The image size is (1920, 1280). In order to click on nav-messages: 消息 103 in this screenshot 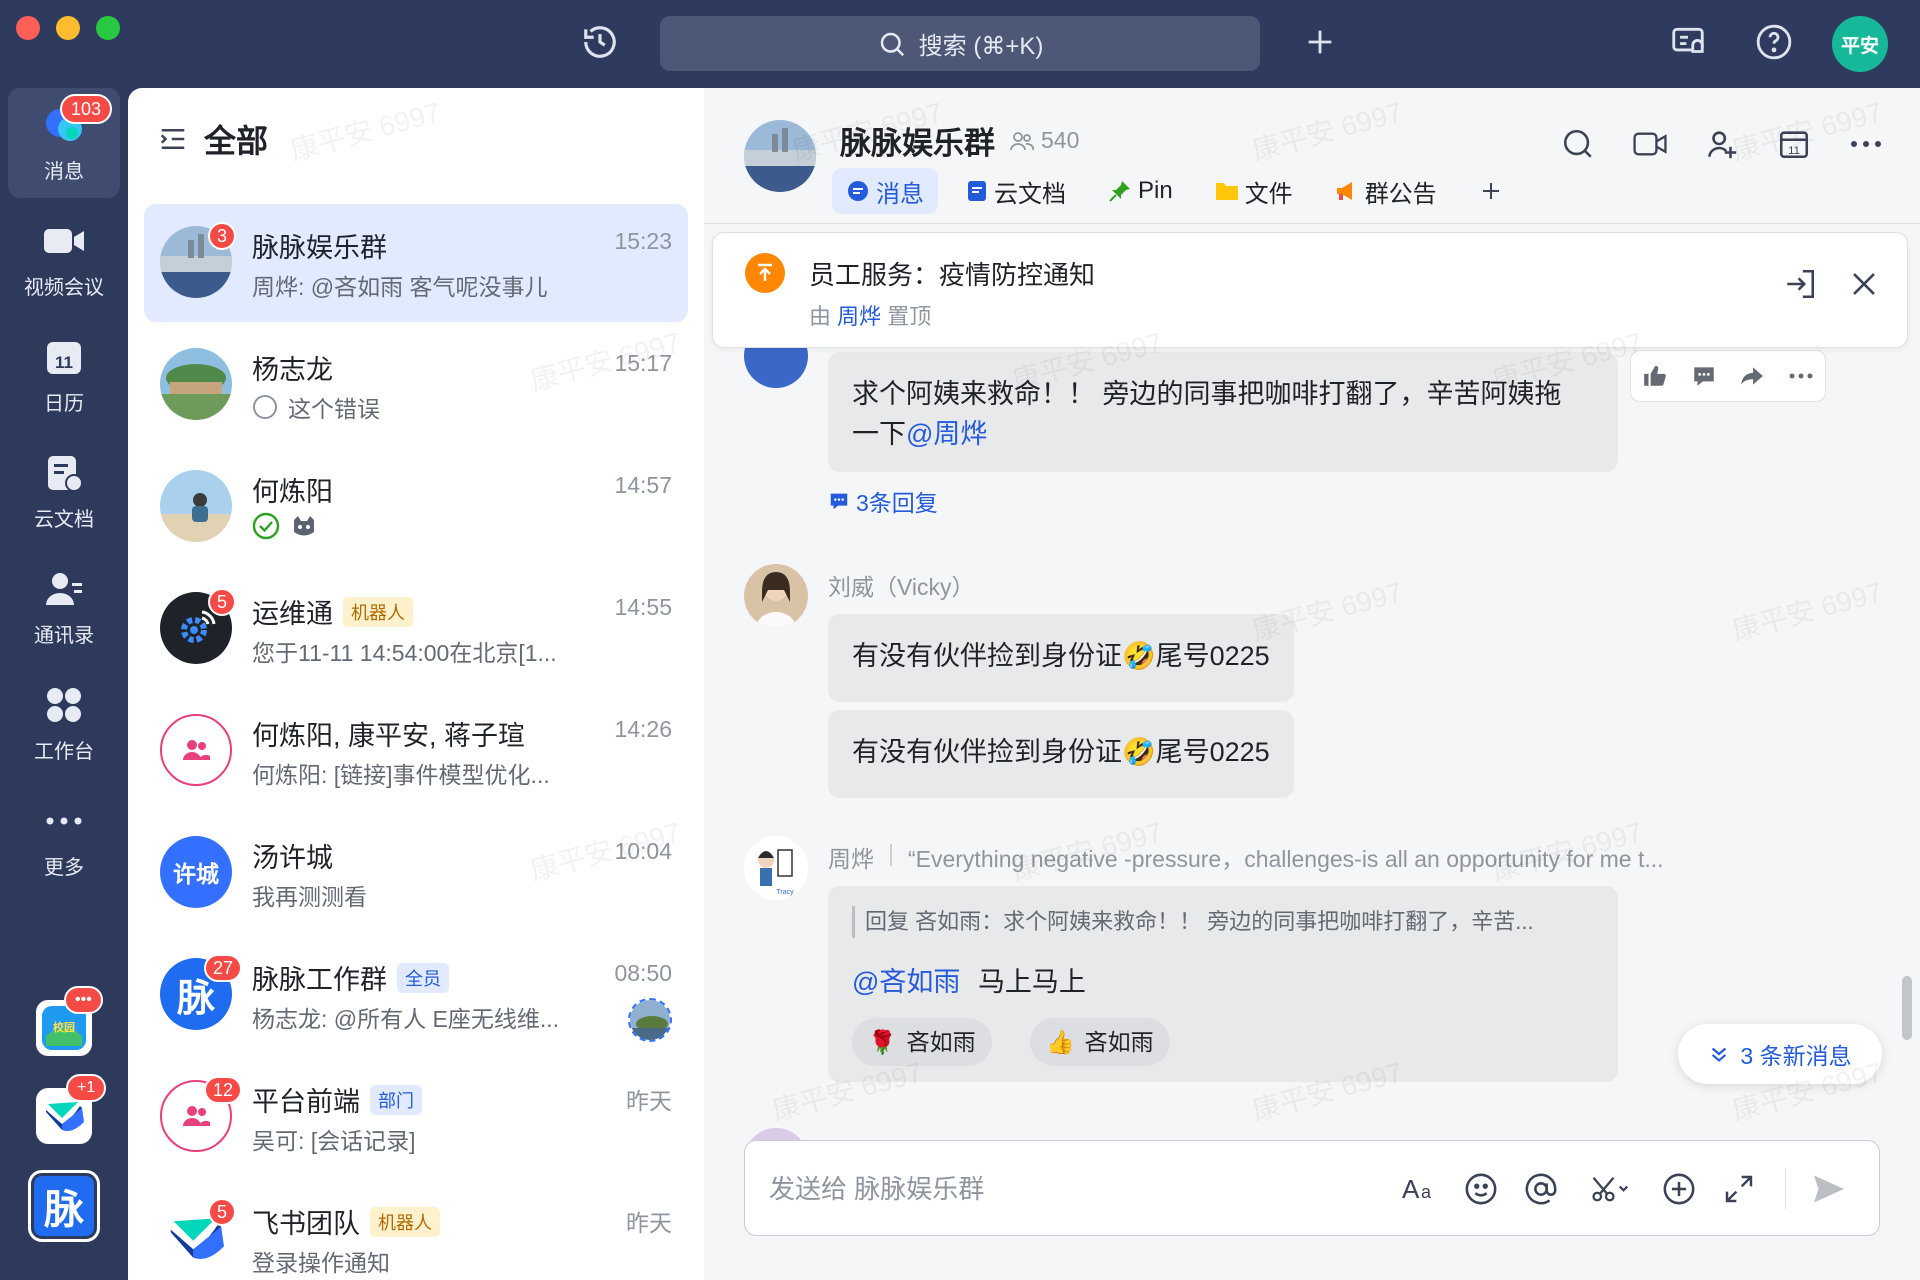, I will do `click(64, 143)`.